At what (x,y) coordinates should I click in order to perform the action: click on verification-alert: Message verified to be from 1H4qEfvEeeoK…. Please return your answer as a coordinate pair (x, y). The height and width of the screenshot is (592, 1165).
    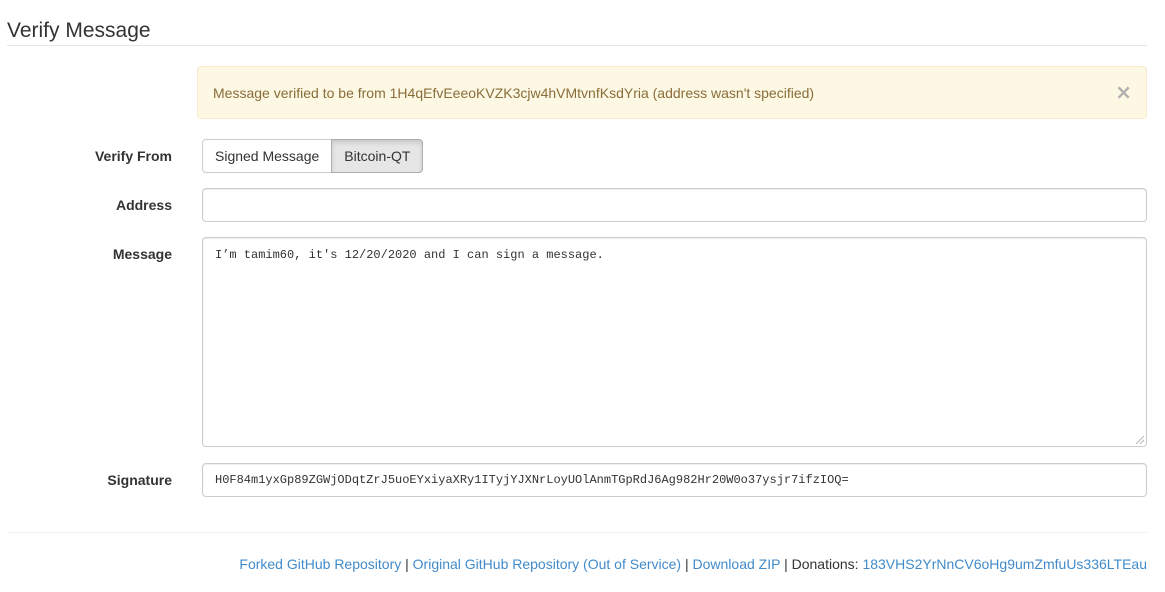
    Looking at the image, I should click on (672, 92).